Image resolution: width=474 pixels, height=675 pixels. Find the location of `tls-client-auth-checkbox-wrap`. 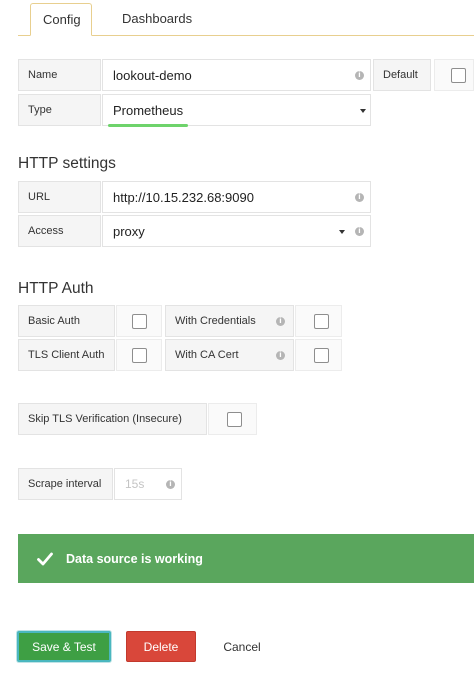

tls-client-auth-checkbox-wrap is located at coordinates (139, 355).